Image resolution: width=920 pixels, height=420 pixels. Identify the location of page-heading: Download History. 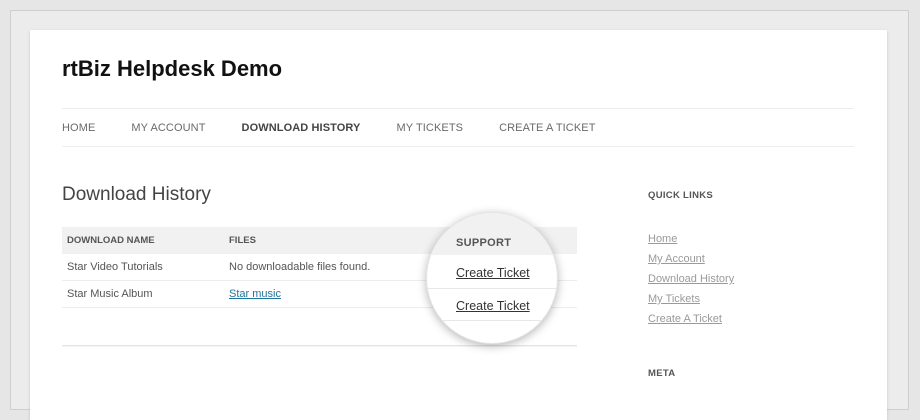
(136, 194).